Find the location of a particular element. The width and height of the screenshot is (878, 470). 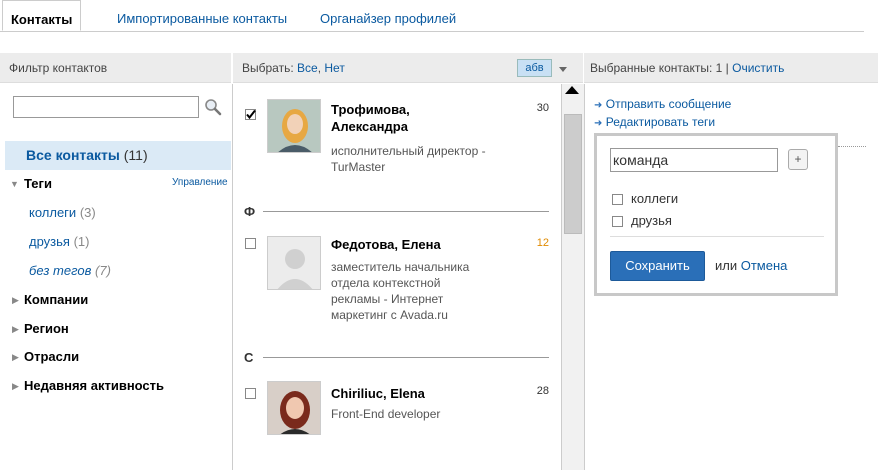

contact-count: 12 is located at coordinates (542, 243).